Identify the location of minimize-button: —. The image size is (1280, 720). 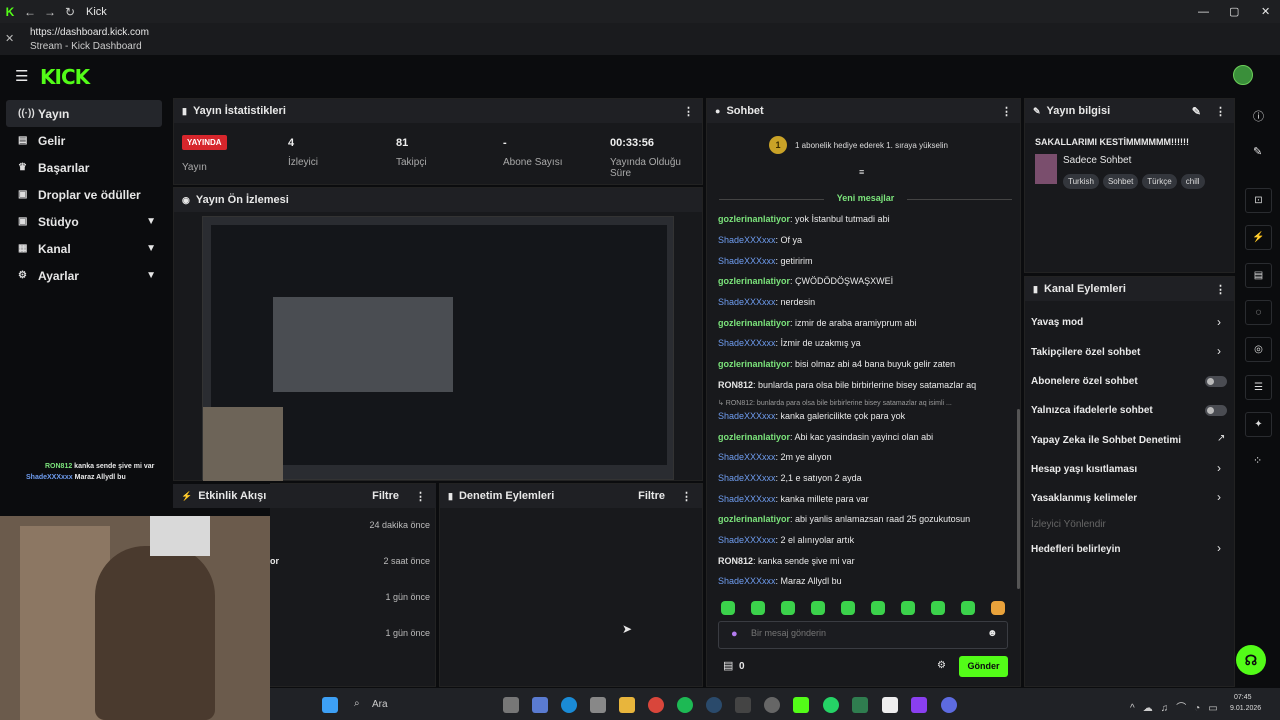
(1203, 12).